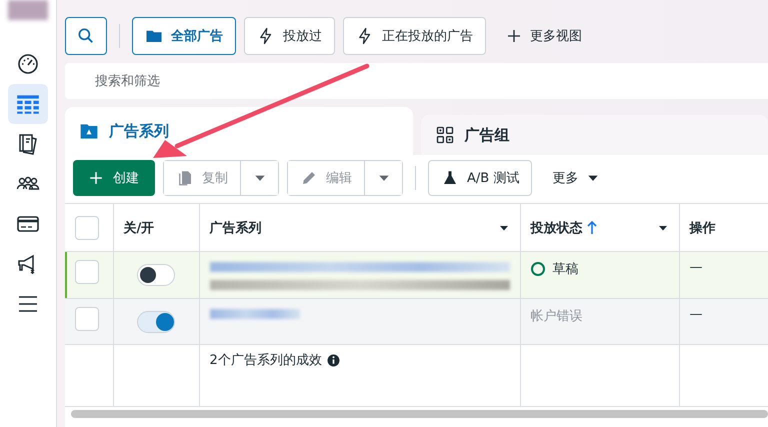 The width and height of the screenshot is (768, 427). What do you see at coordinates (309, 178) in the screenshot?
I see `pencil-icon` at bounding box center [309, 178].